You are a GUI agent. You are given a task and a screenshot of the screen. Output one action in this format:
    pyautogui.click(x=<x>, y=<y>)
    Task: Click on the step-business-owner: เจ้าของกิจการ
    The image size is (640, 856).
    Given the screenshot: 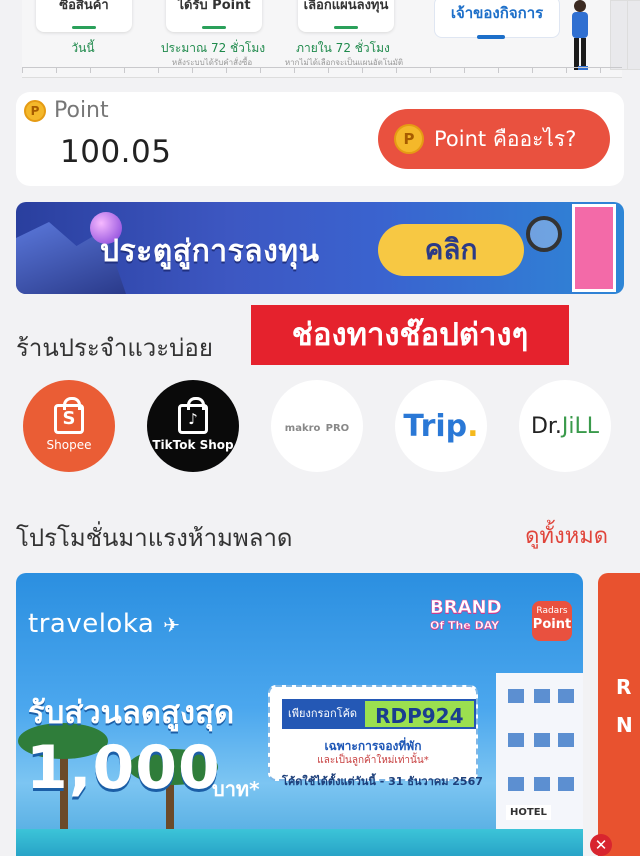 What is the action you would take?
    pyautogui.click(x=497, y=19)
    